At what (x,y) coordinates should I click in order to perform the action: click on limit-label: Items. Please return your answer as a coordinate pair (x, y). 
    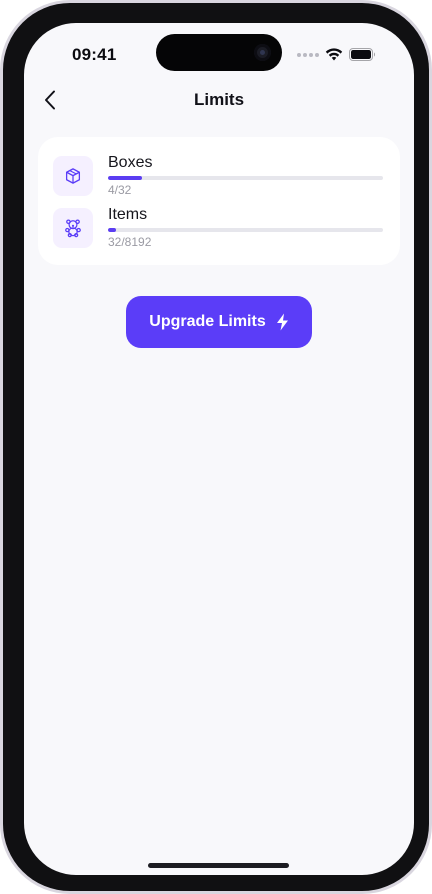
    Looking at the image, I should click on (128, 214).